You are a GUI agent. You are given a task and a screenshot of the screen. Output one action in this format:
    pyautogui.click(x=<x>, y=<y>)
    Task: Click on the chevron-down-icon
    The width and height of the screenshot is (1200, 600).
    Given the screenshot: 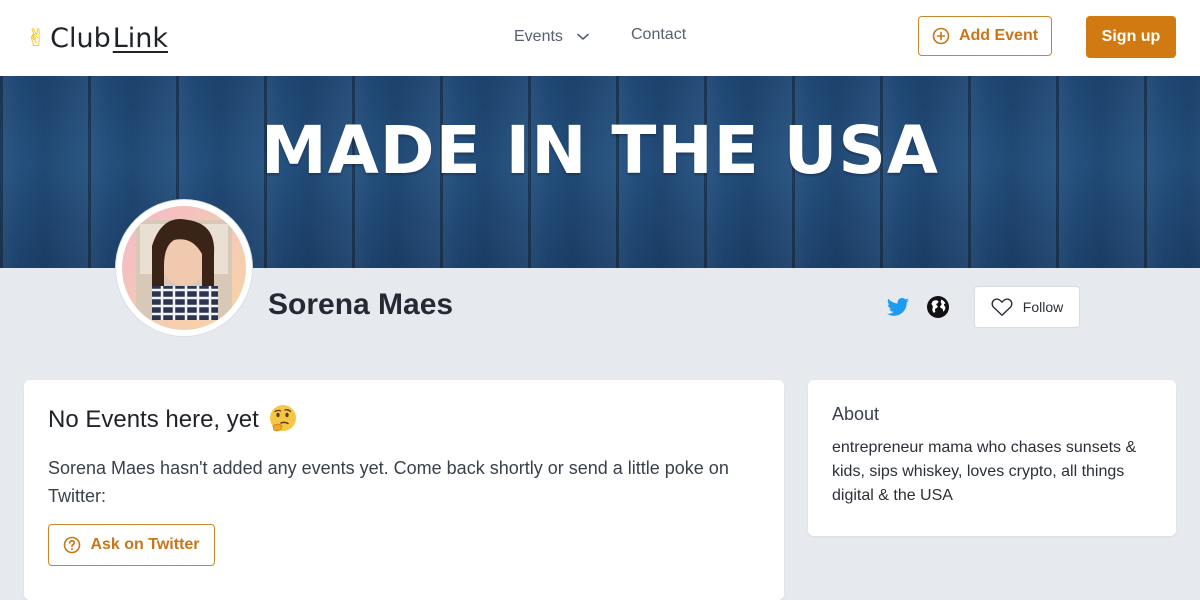 What is the action you would take?
    pyautogui.click(x=583, y=36)
    